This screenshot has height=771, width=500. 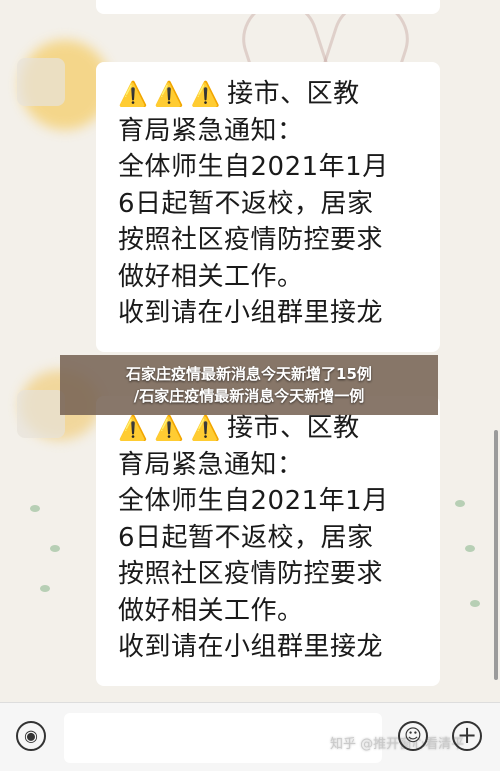 What do you see at coordinates (496, 555) in the screenshot?
I see `scrollbar` at bounding box center [496, 555].